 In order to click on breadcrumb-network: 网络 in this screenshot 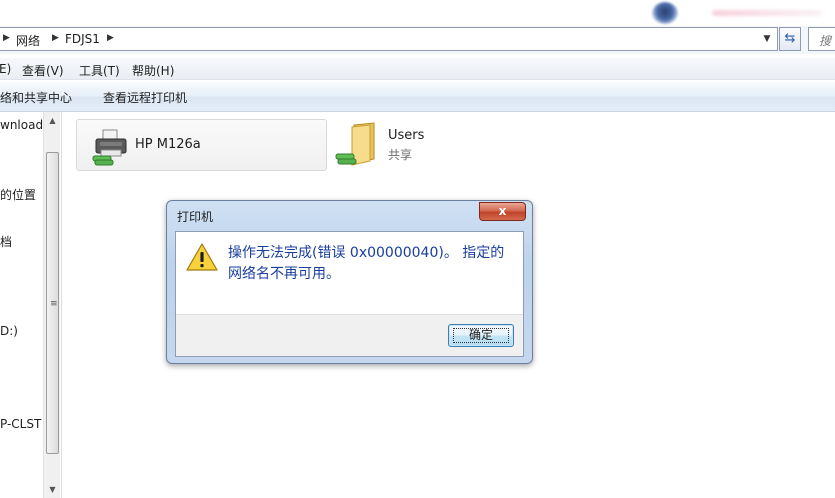, I will do `click(28, 40)`.